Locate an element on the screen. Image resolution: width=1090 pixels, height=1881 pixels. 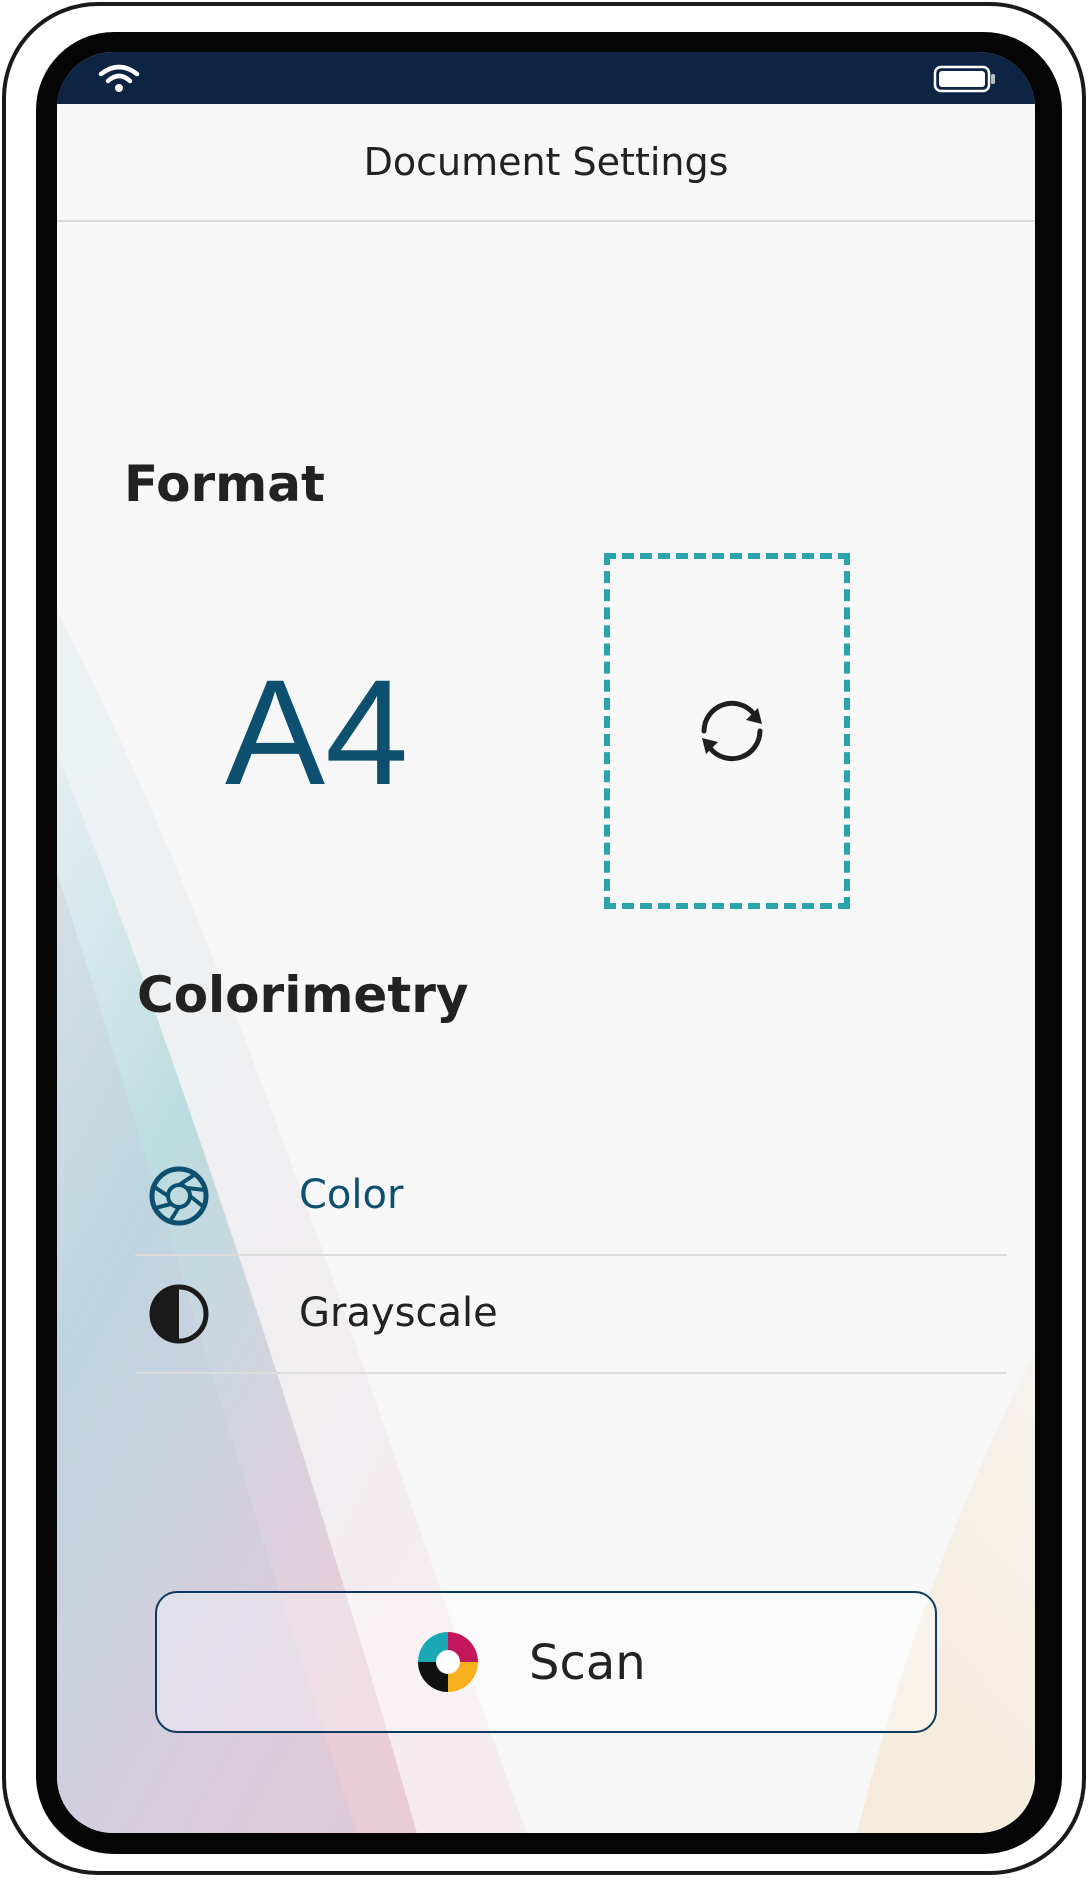
grayscale-option-label: Grayscale is located at coordinates (398, 1313).